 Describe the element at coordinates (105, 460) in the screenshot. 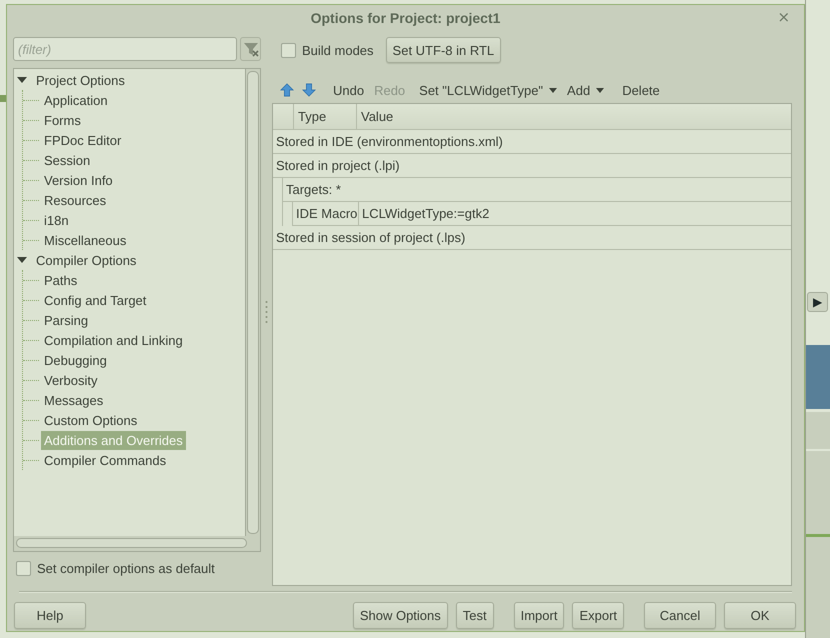

I see `tree-item: Compiler Commands` at that location.